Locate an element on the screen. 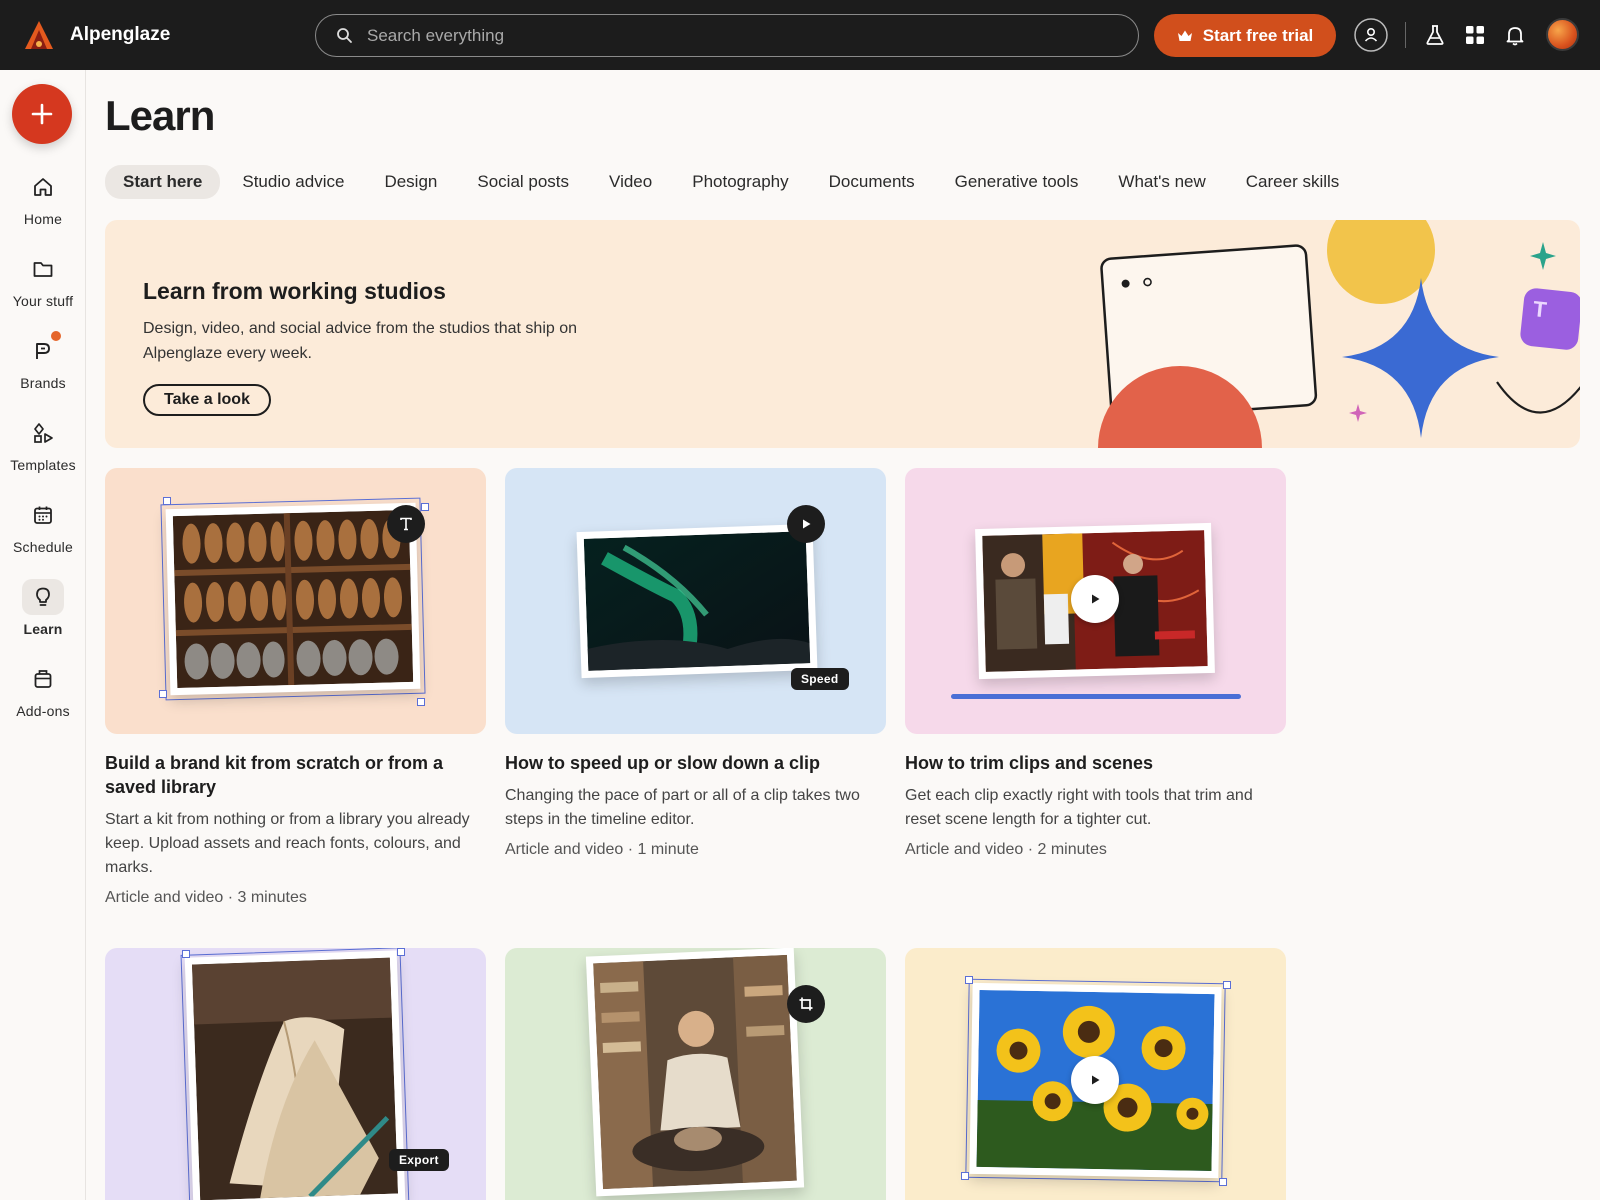 The width and height of the screenshot is (1600, 1200). card-meta: Article and video · 2 minutes is located at coordinates (1006, 849).